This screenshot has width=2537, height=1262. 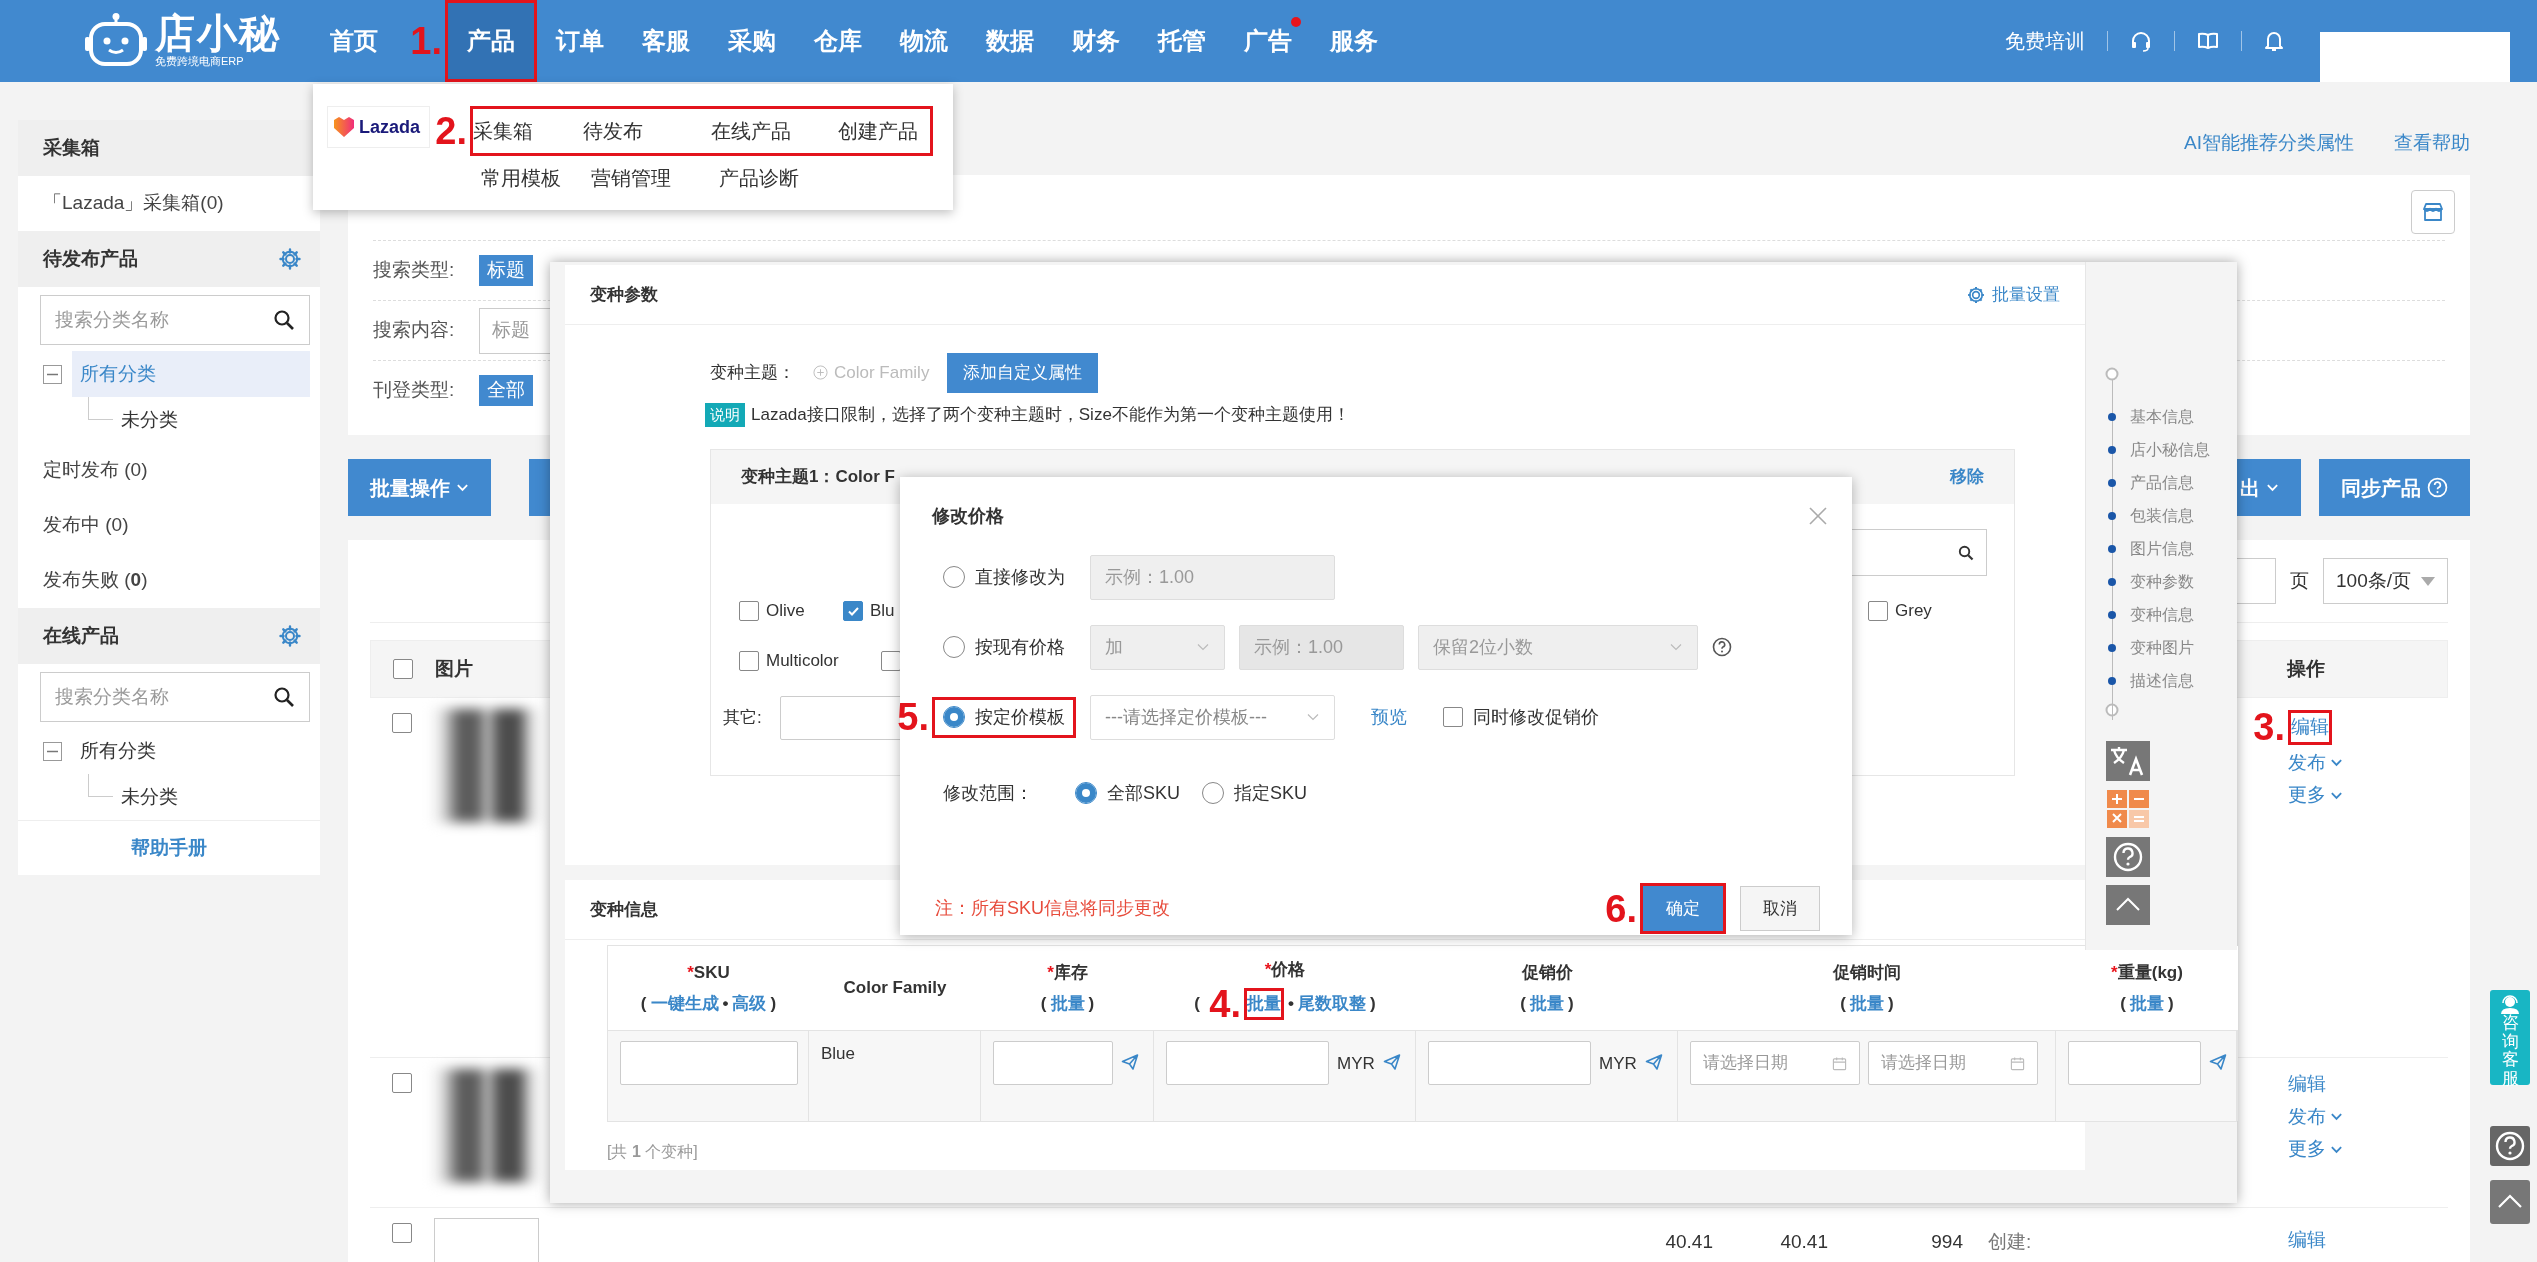 I want to click on field-label: 其它:, so click(x=742, y=718).